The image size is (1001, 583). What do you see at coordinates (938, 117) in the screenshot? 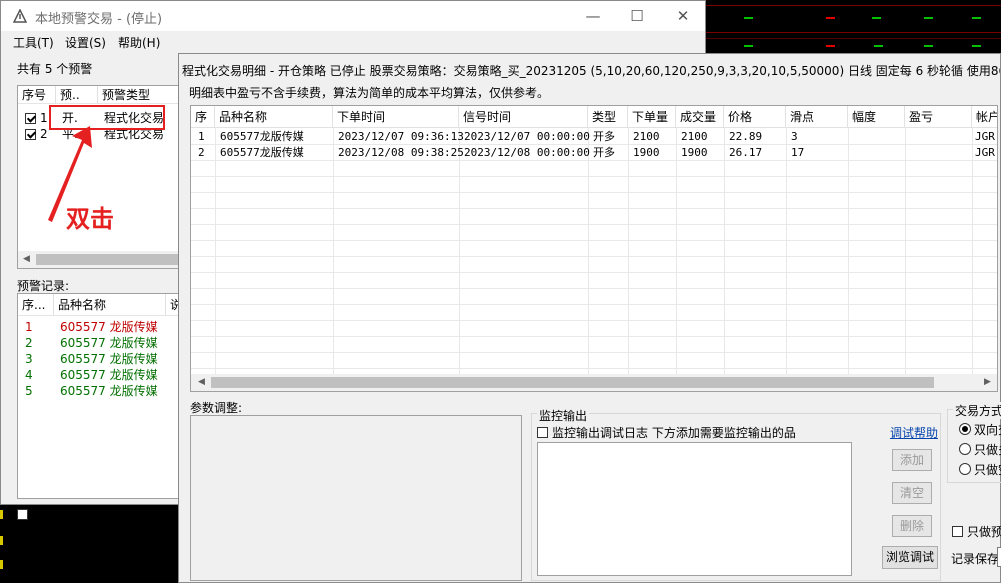
I see `grid-col-pnl: 盈亏` at bounding box center [938, 117].